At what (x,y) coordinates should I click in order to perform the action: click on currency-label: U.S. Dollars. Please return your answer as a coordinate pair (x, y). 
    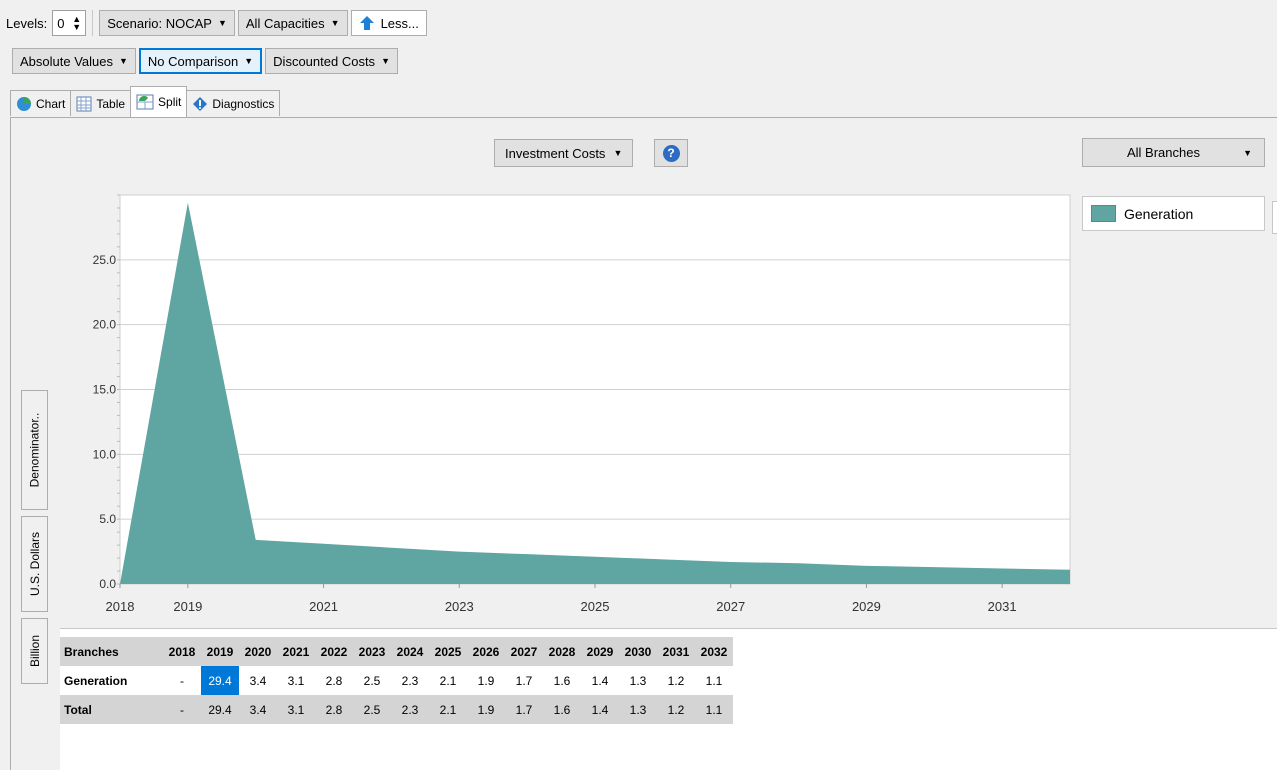
    Looking at the image, I should click on (34, 564).